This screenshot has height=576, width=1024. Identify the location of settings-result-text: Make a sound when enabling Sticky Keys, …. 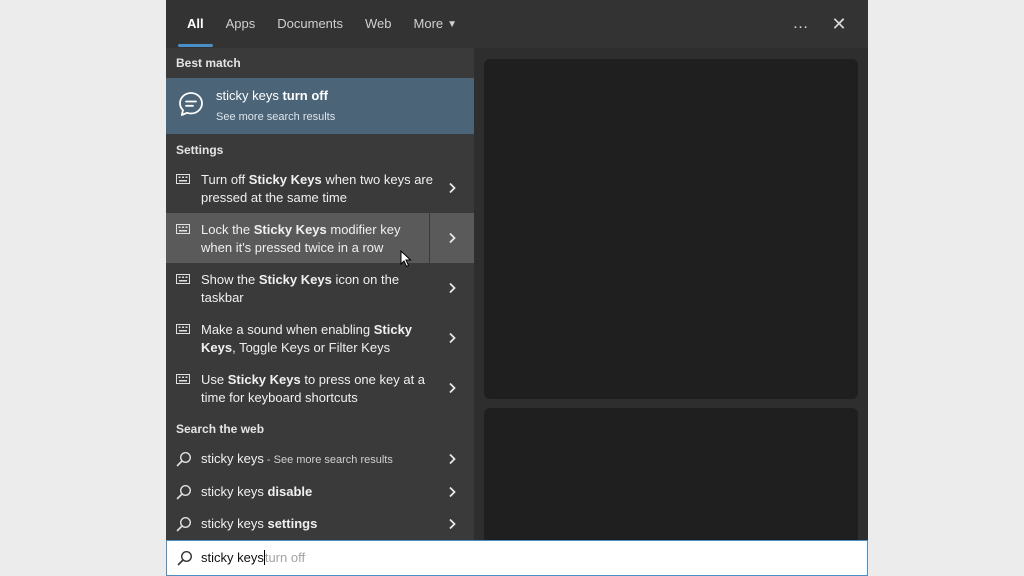
(307, 338).